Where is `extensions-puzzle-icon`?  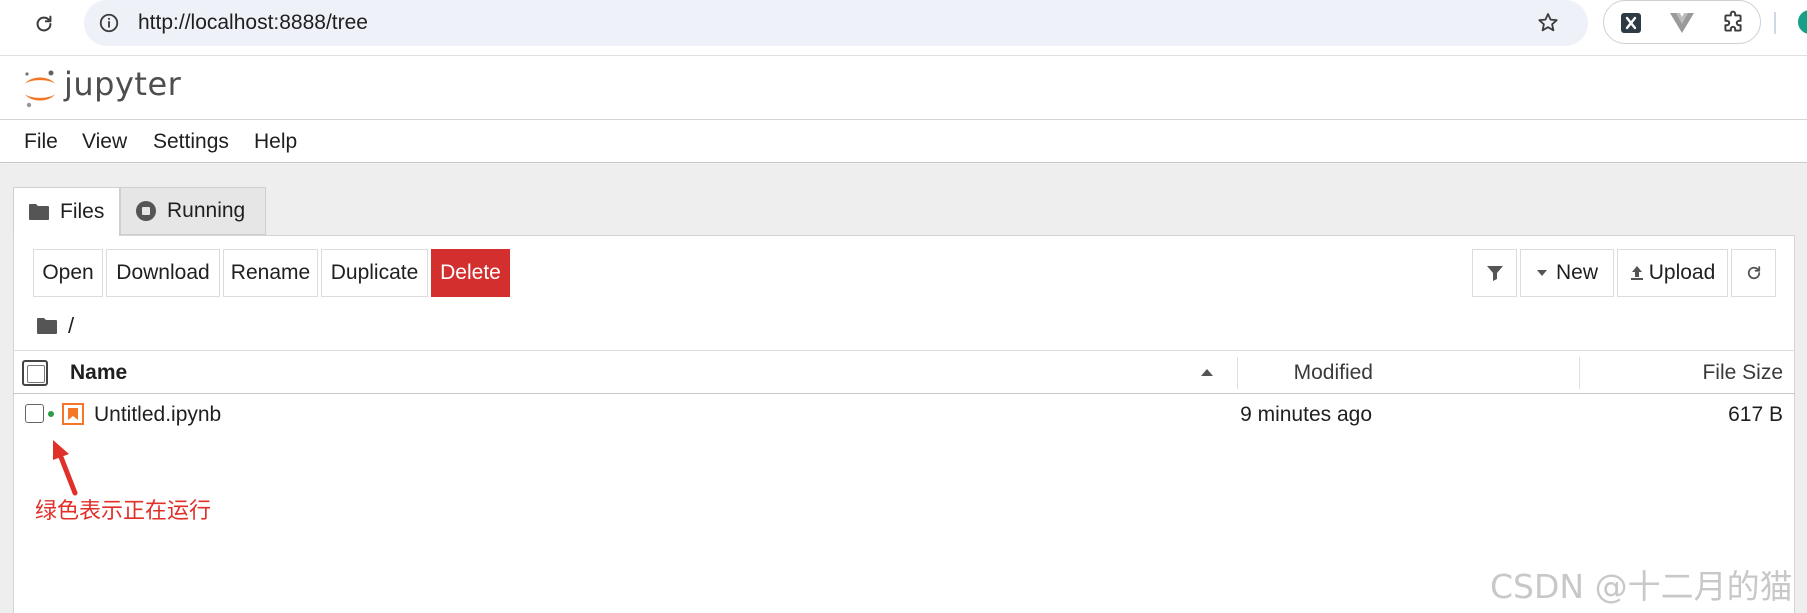 extensions-puzzle-icon is located at coordinates (1733, 23).